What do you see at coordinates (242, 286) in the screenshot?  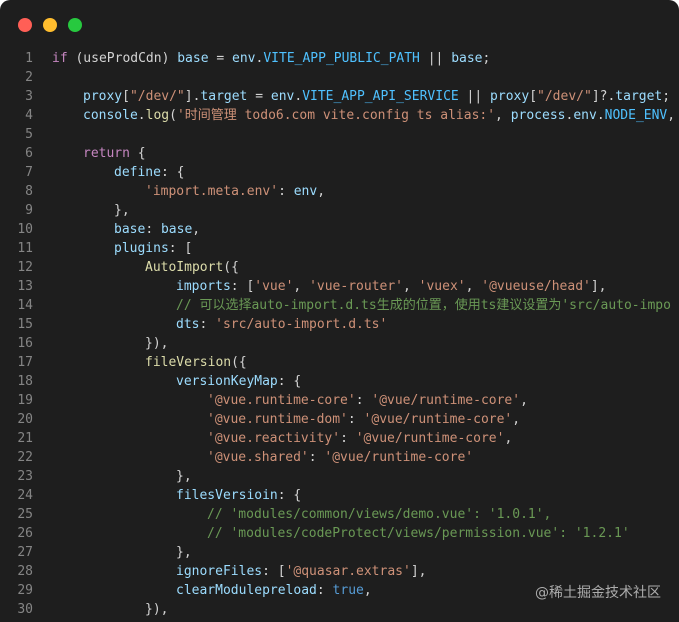 I see `code-token: : [` at bounding box center [242, 286].